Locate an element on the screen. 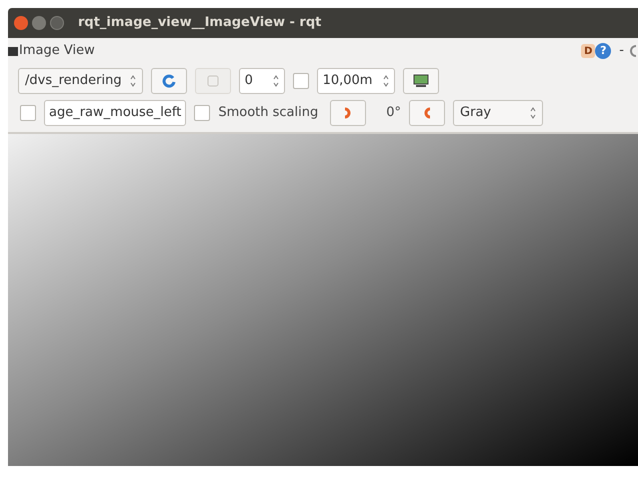 The width and height of the screenshot is (638, 494). rotate-left-button is located at coordinates (427, 113).